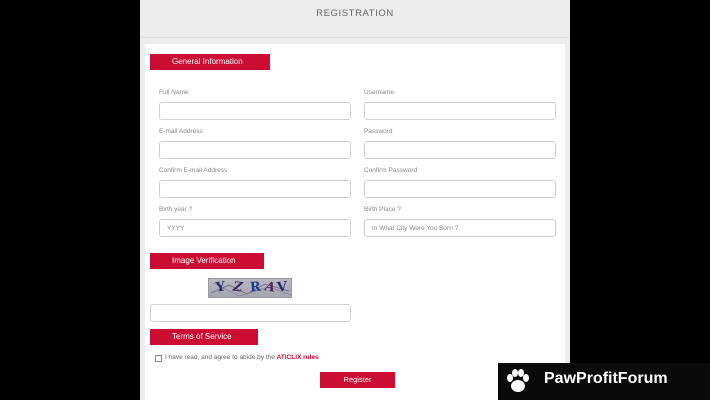 The image size is (710, 400). What do you see at coordinates (255, 150) in the screenshot?
I see `email-input` at bounding box center [255, 150].